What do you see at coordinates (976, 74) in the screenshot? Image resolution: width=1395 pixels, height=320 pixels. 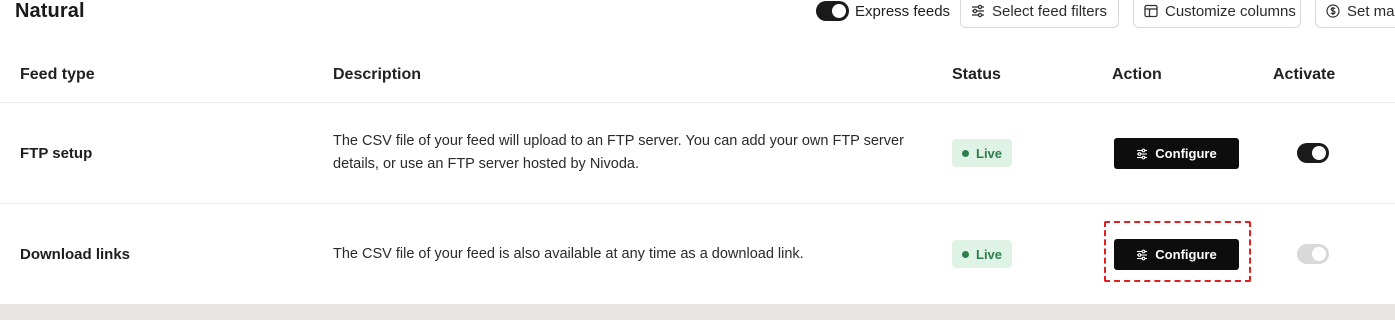 I see `header-status: Status` at bounding box center [976, 74].